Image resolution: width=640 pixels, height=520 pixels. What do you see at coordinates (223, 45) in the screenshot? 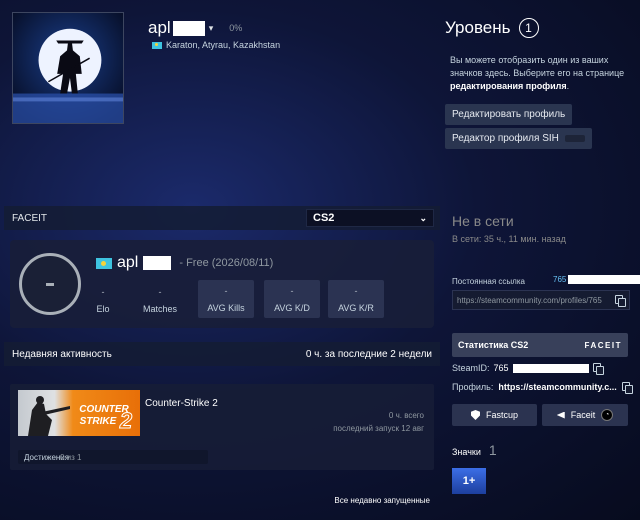
I see `location-text: Karaton, Atyrau, Kazakhstan` at bounding box center [223, 45].